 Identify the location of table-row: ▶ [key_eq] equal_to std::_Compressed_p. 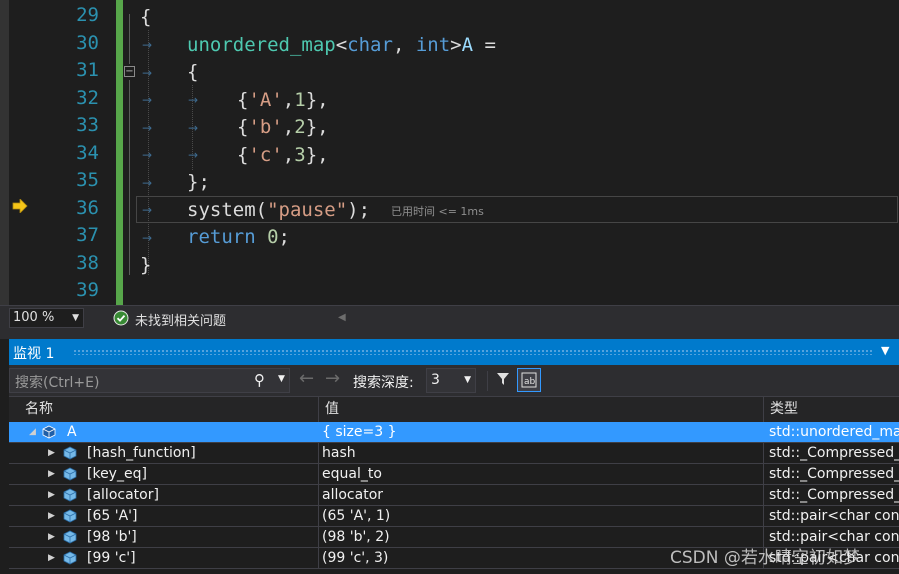
(454, 474).